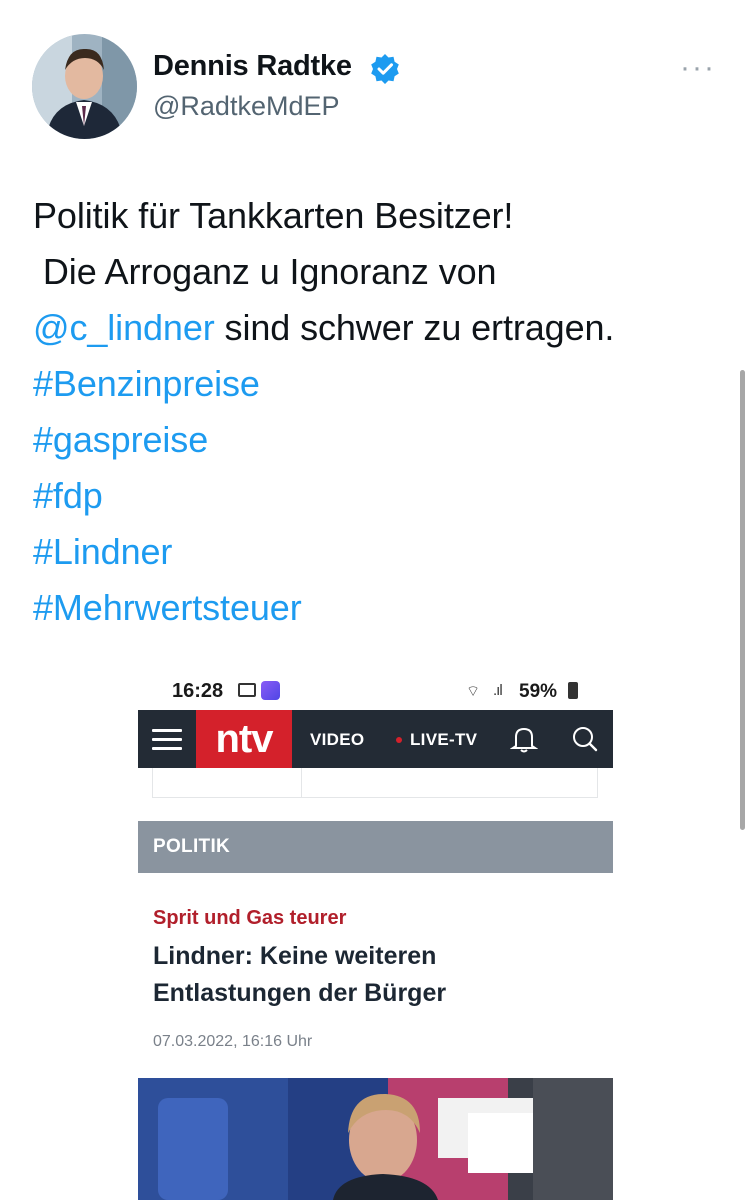  What do you see at coordinates (247, 690) in the screenshot?
I see `message-icon` at bounding box center [247, 690].